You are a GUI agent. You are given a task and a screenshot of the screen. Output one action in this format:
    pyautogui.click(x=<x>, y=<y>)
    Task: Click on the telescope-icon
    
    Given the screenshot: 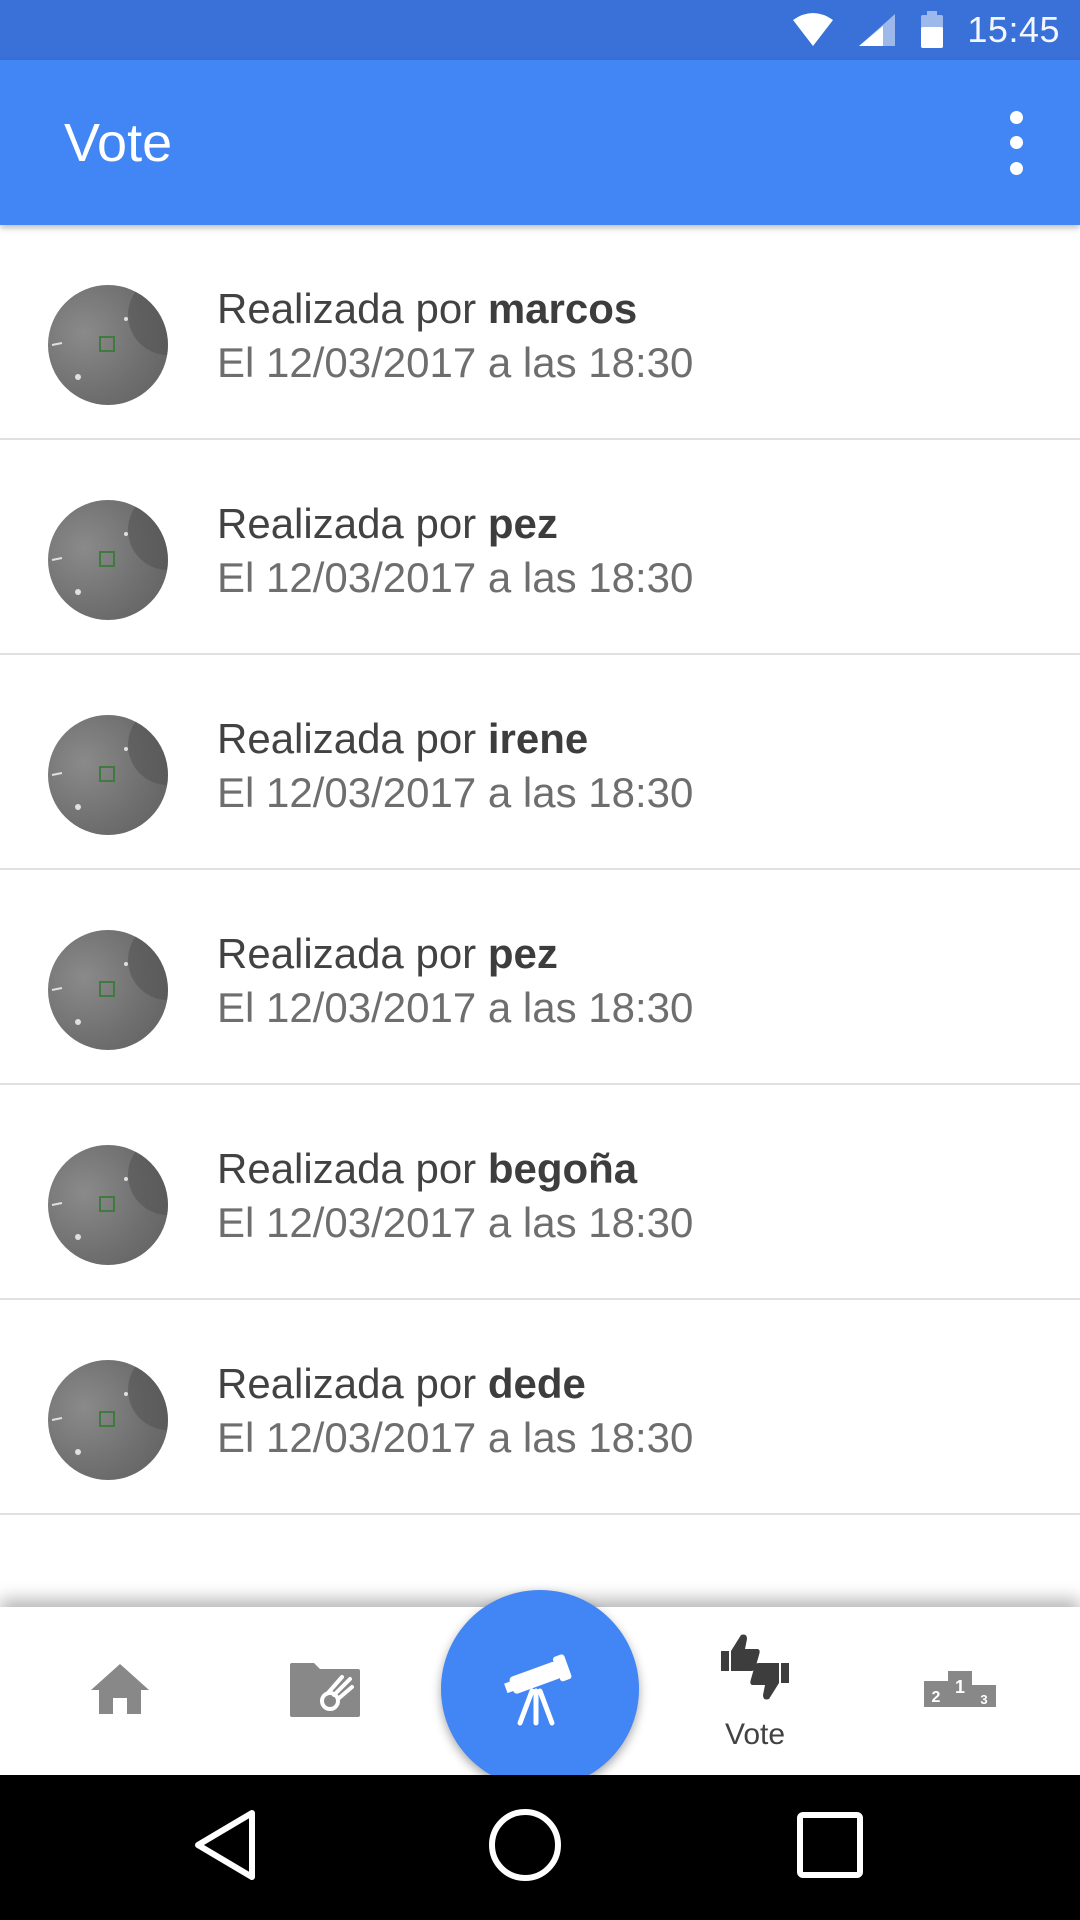 What is the action you would take?
    pyautogui.click(x=540, y=1689)
    